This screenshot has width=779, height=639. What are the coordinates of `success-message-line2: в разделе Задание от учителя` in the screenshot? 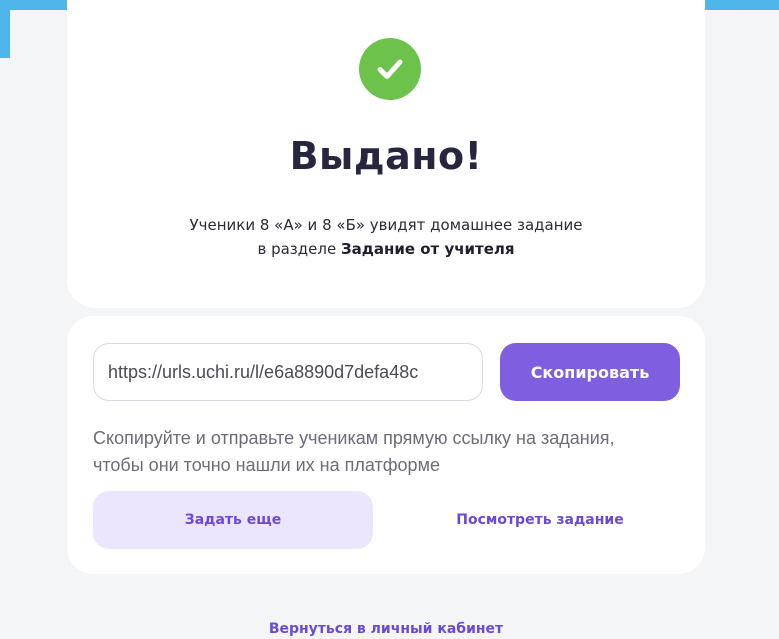 It's located at (386, 249).